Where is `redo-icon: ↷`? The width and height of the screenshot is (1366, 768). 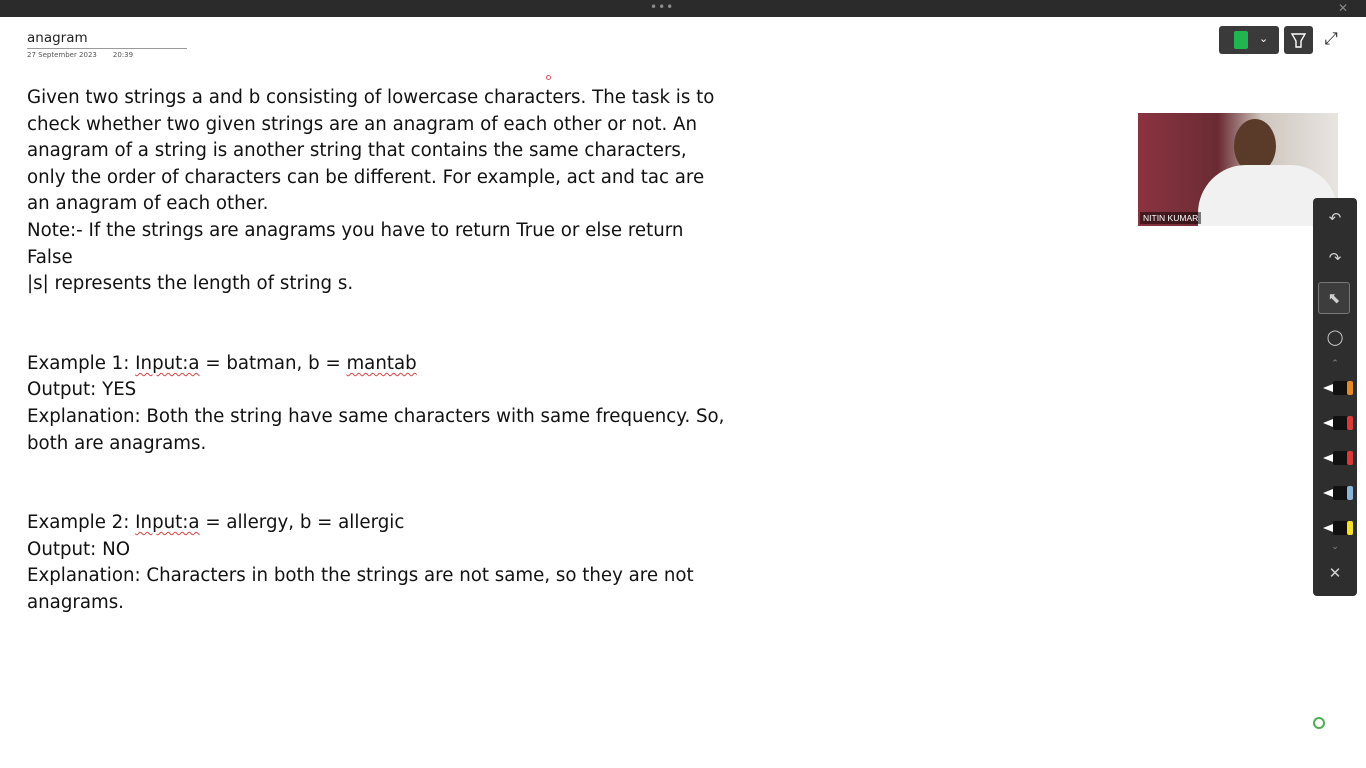
redo-icon: ↷ is located at coordinates (1335, 258).